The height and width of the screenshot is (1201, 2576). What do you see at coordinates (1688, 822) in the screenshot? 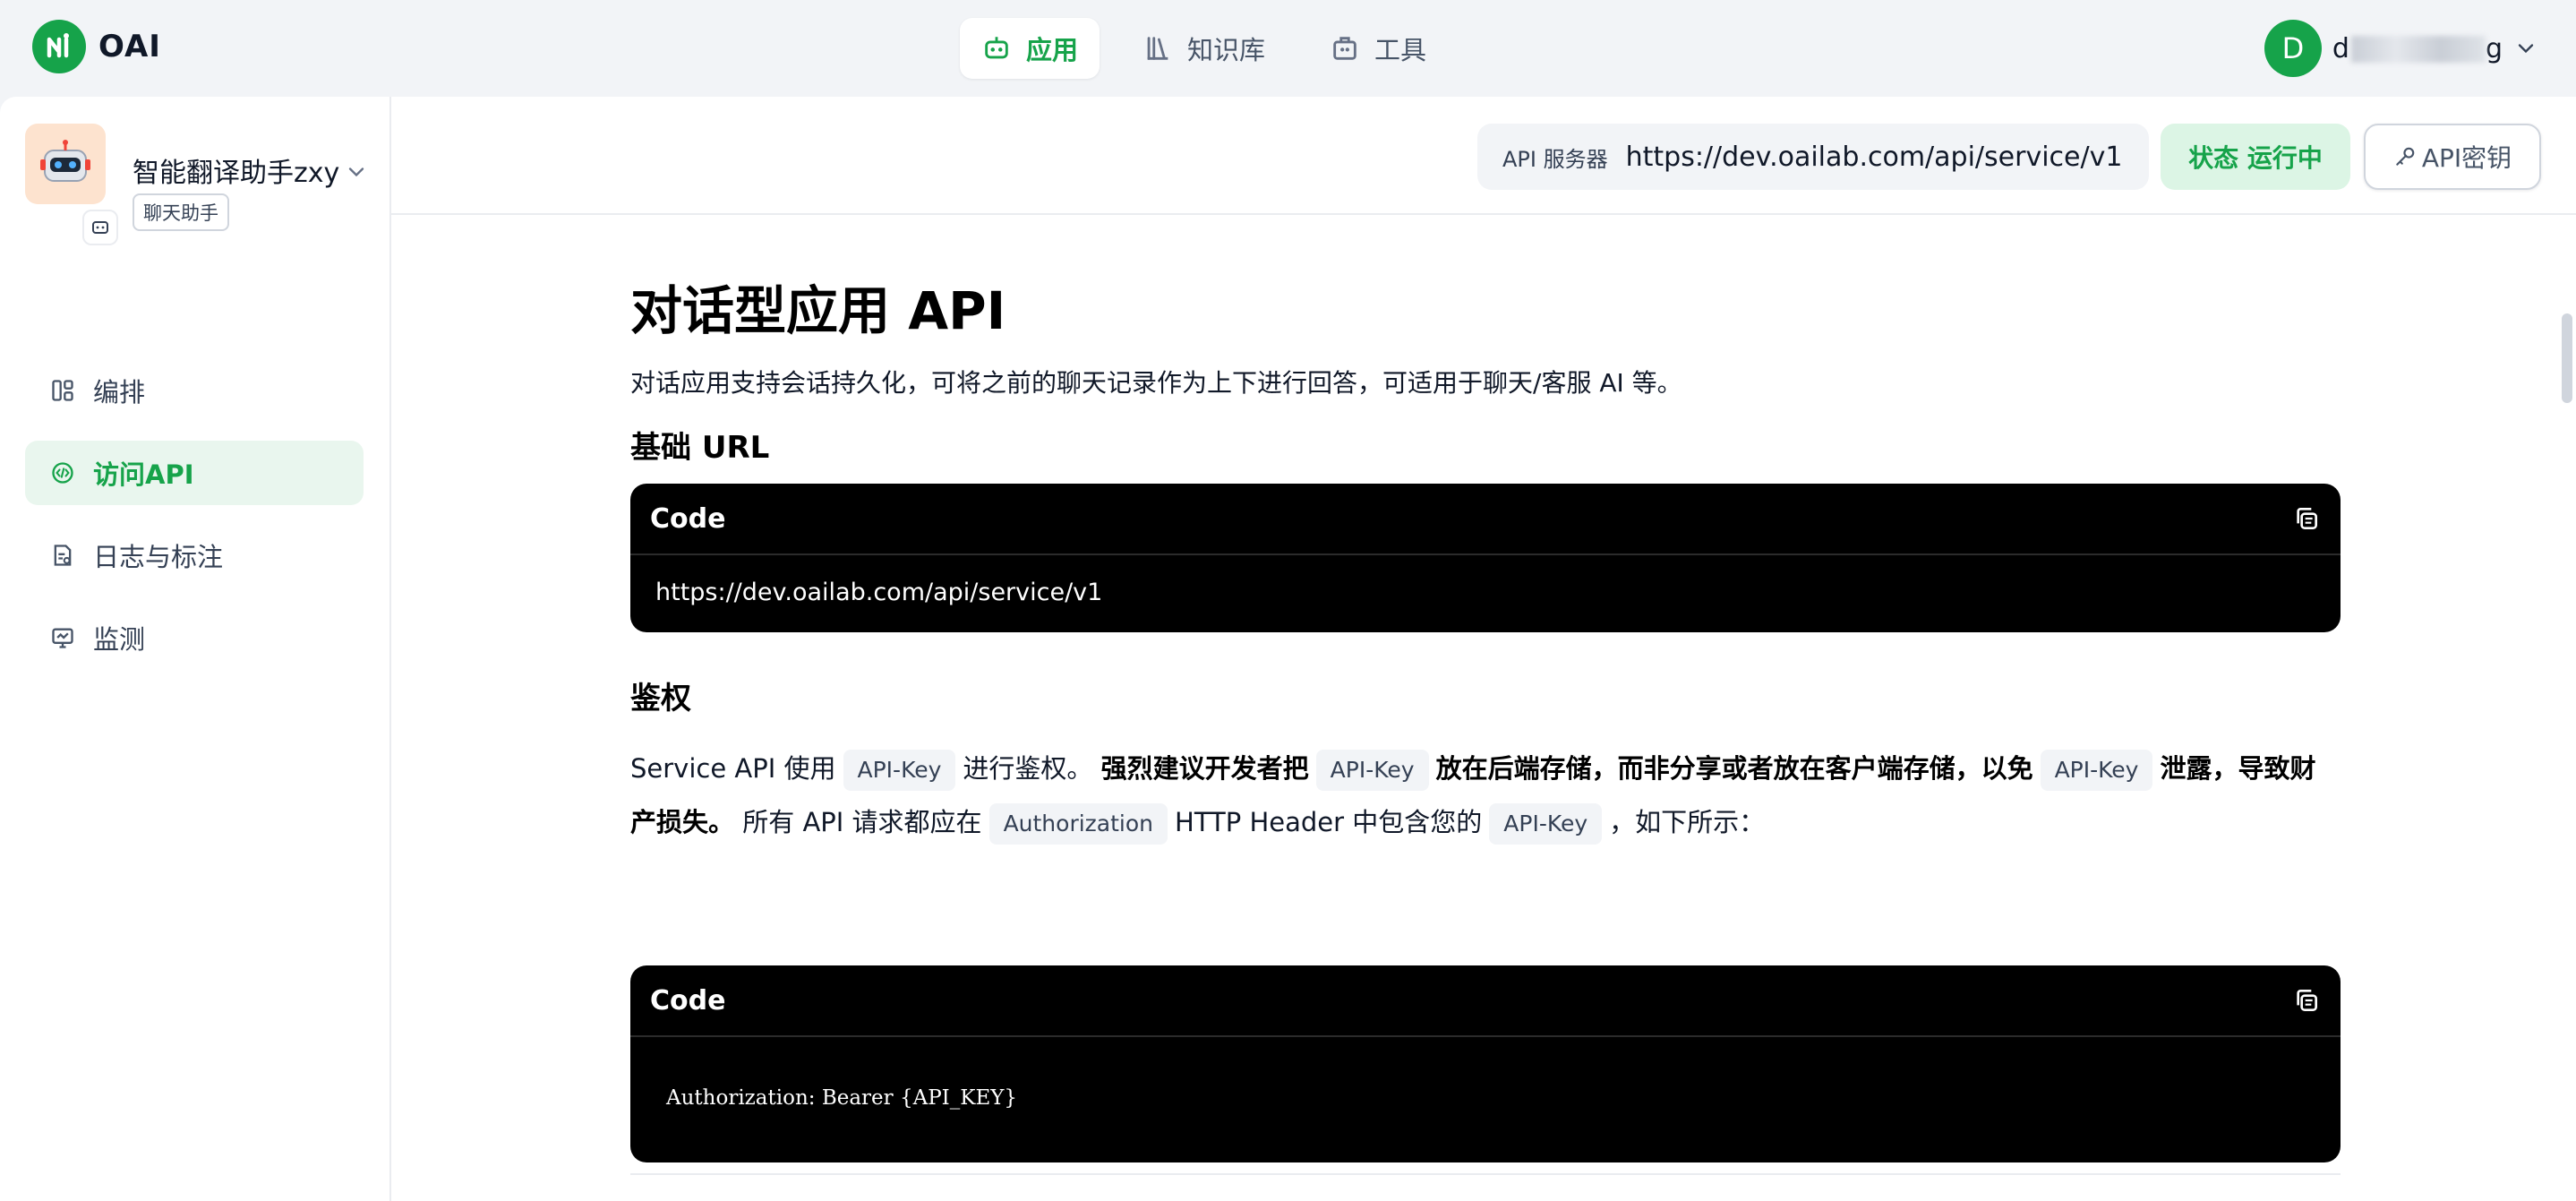
I see `auth-text: ，如下所示：` at bounding box center [1688, 822].